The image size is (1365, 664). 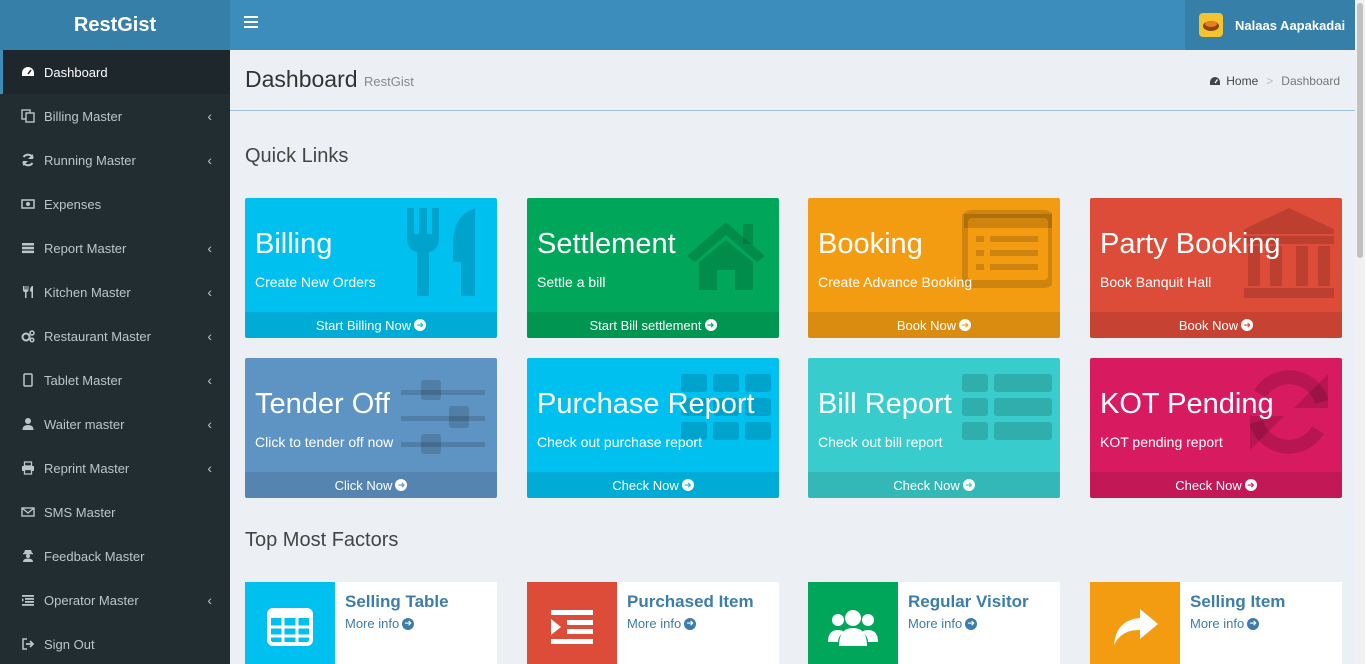 I want to click on copy-icon, so click(x=28, y=116).